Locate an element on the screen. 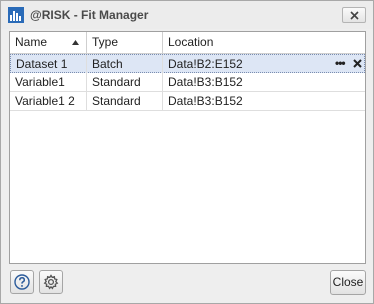  table-row: Dataset 1 Batch Data!B2:E152 ••• is located at coordinates (187, 63).